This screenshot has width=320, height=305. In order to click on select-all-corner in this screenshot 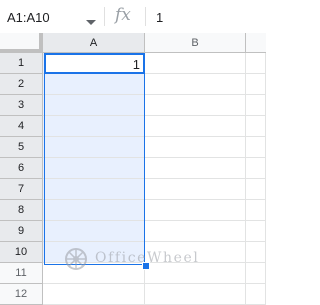, I will do `click(21, 43)`.